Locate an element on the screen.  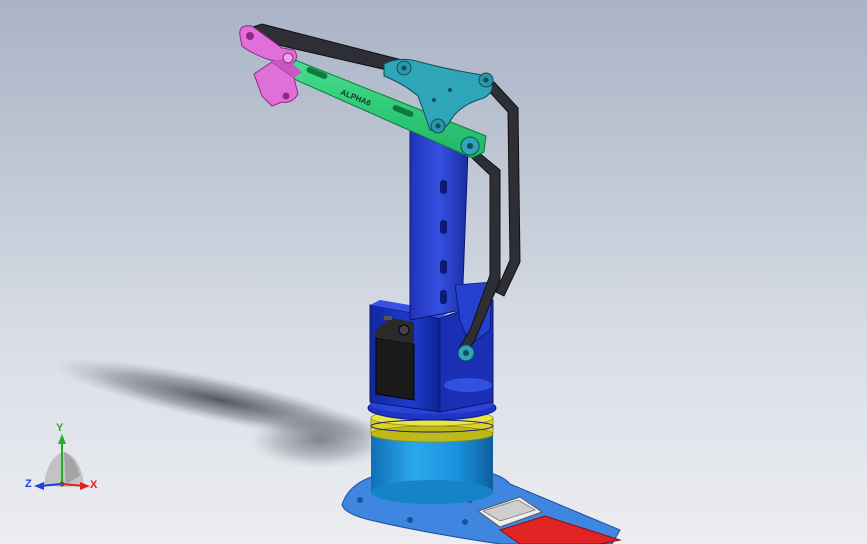
z-axis-arrow-icon is located at coordinates (39, 486).